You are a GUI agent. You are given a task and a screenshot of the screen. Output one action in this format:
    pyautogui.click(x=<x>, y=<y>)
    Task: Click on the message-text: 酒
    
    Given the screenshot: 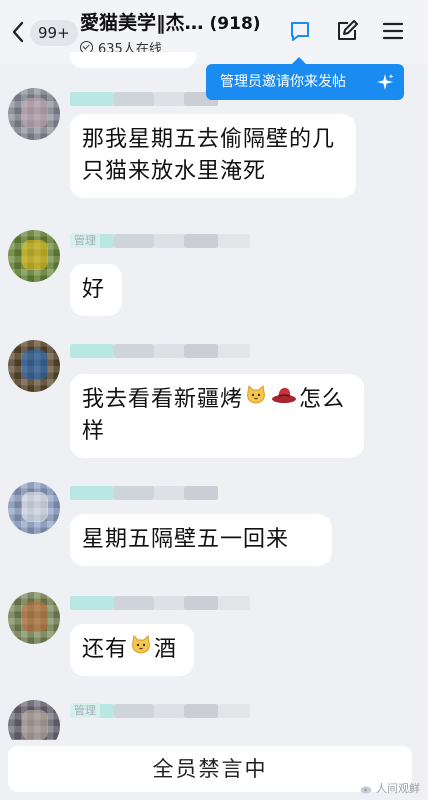 What is the action you would take?
    pyautogui.click(x=166, y=649)
    